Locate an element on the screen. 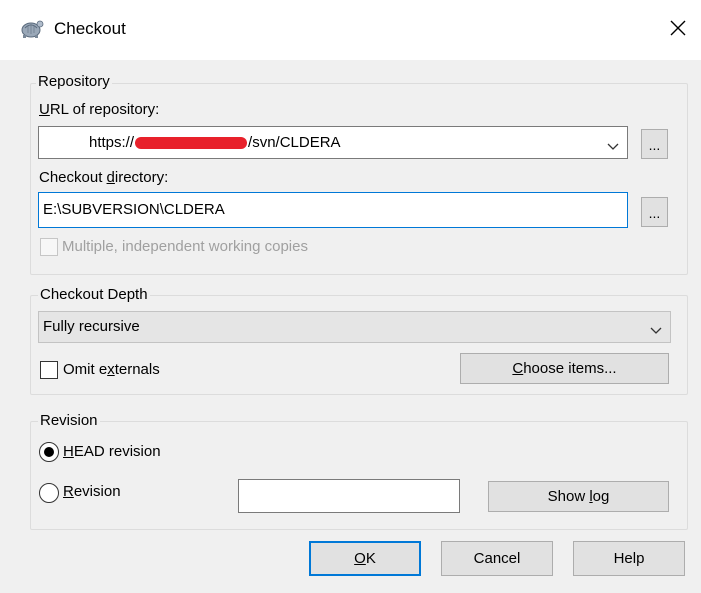 Image resolution: width=701 pixels, height=593 pixels. show-log-label: Show log is located at coordinates (578, 496).